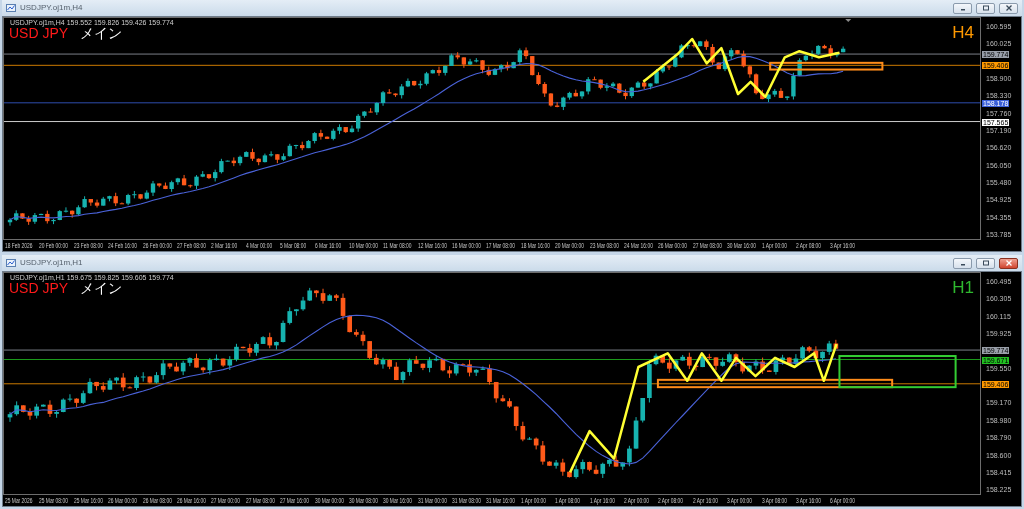 The width and height of the screenshot is (1024, 509). Describe the element at coordinates (963, 33) in the screenshot. I see `timeframe-label: H4` at that location.